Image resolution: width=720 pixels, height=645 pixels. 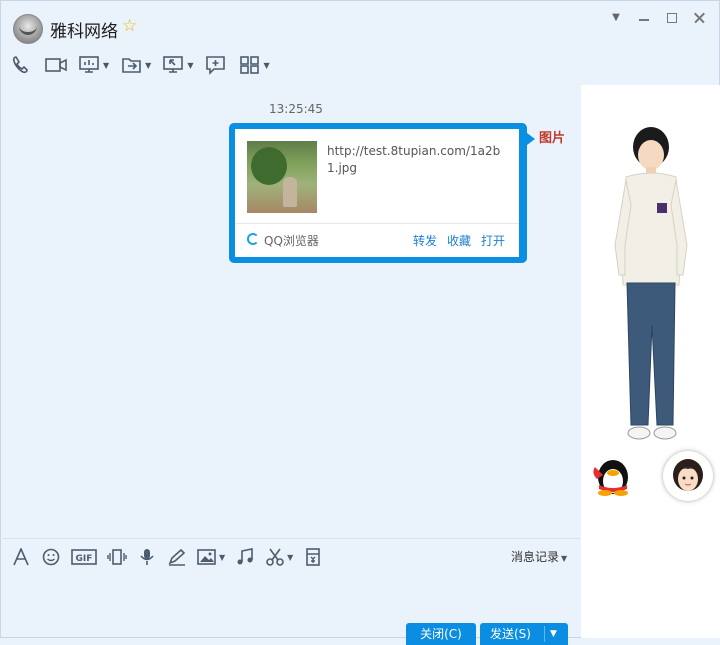 I want to click on font-icon, so click(x=21, y=557).